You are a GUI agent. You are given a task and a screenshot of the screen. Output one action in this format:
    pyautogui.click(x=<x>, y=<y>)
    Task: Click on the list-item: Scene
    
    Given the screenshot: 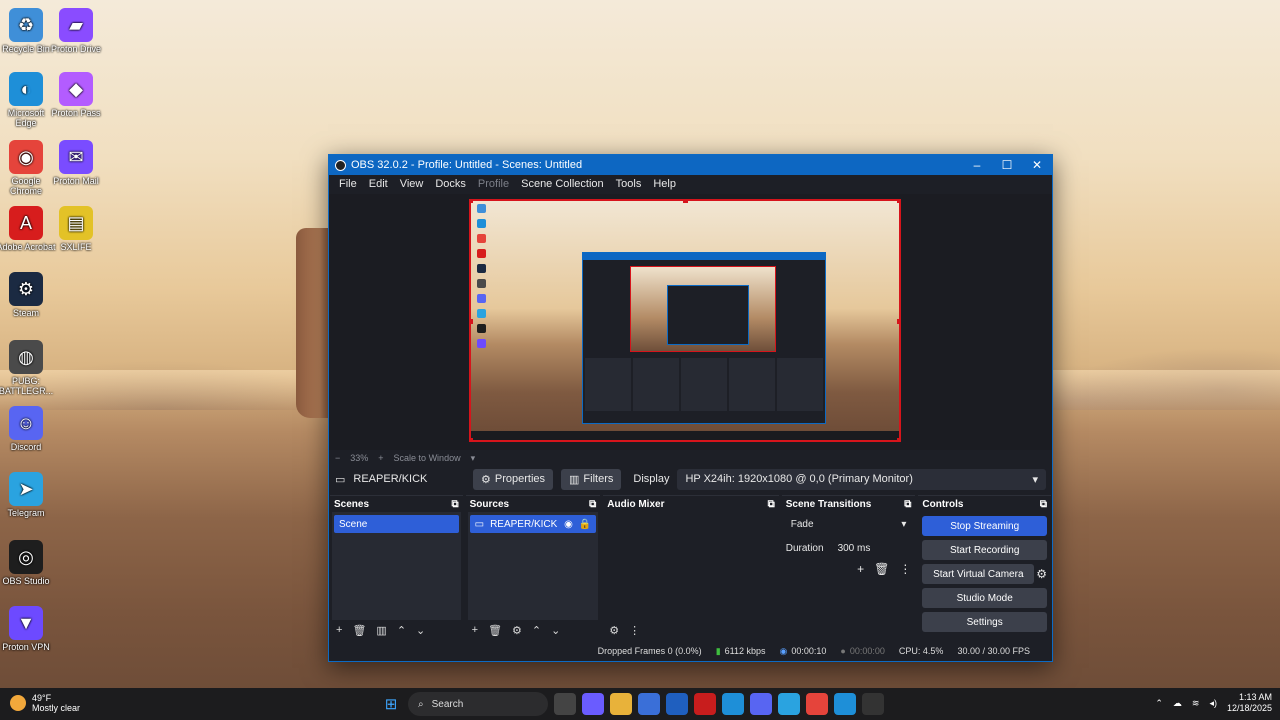 What is the action you would take?
    pyautogui.click(x=396, y=524)
    